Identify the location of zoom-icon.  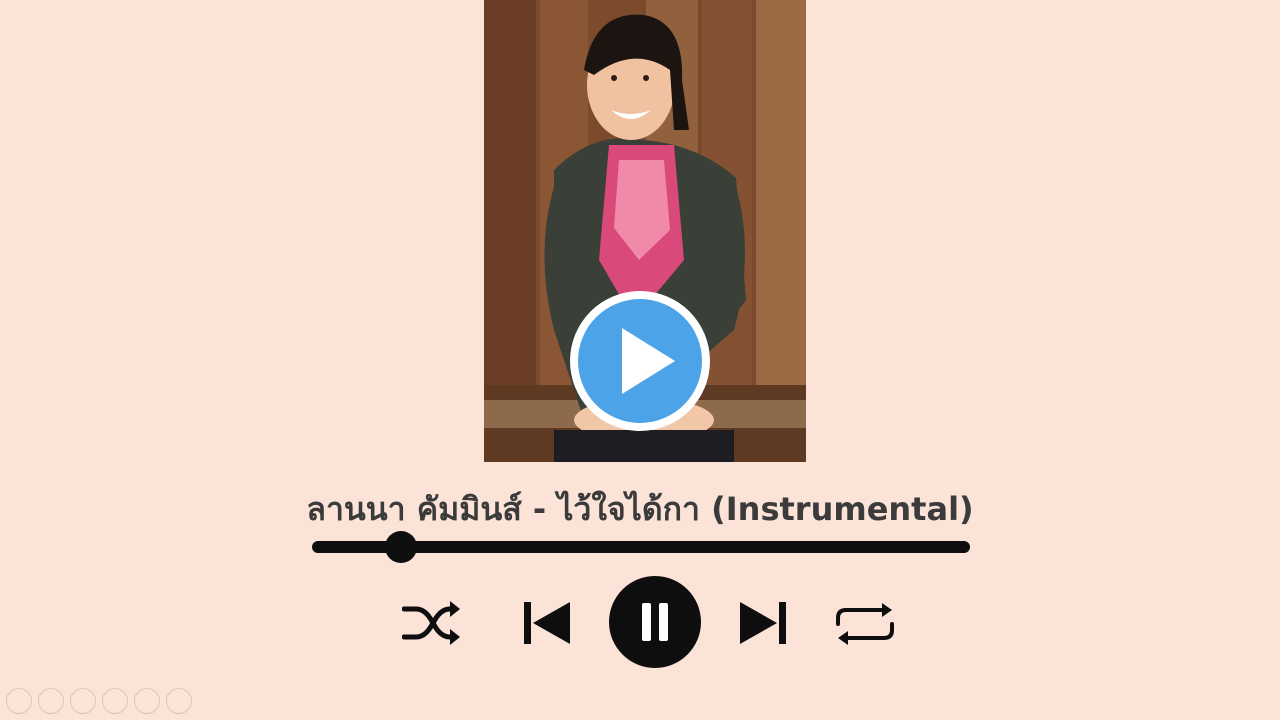
(147, 701).